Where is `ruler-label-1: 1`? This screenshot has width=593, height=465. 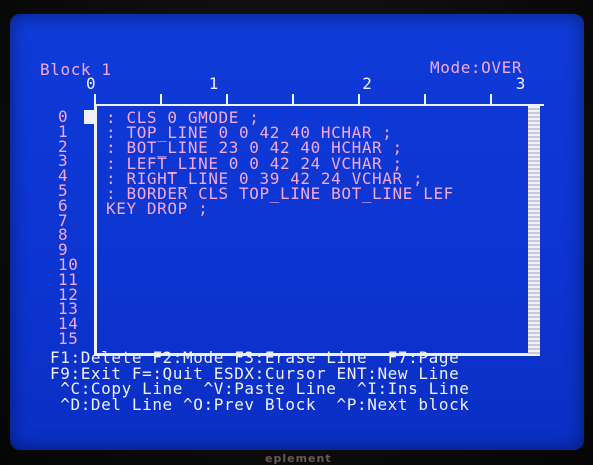
ruler-label-1: 1 is located at coordinates (214, 83).